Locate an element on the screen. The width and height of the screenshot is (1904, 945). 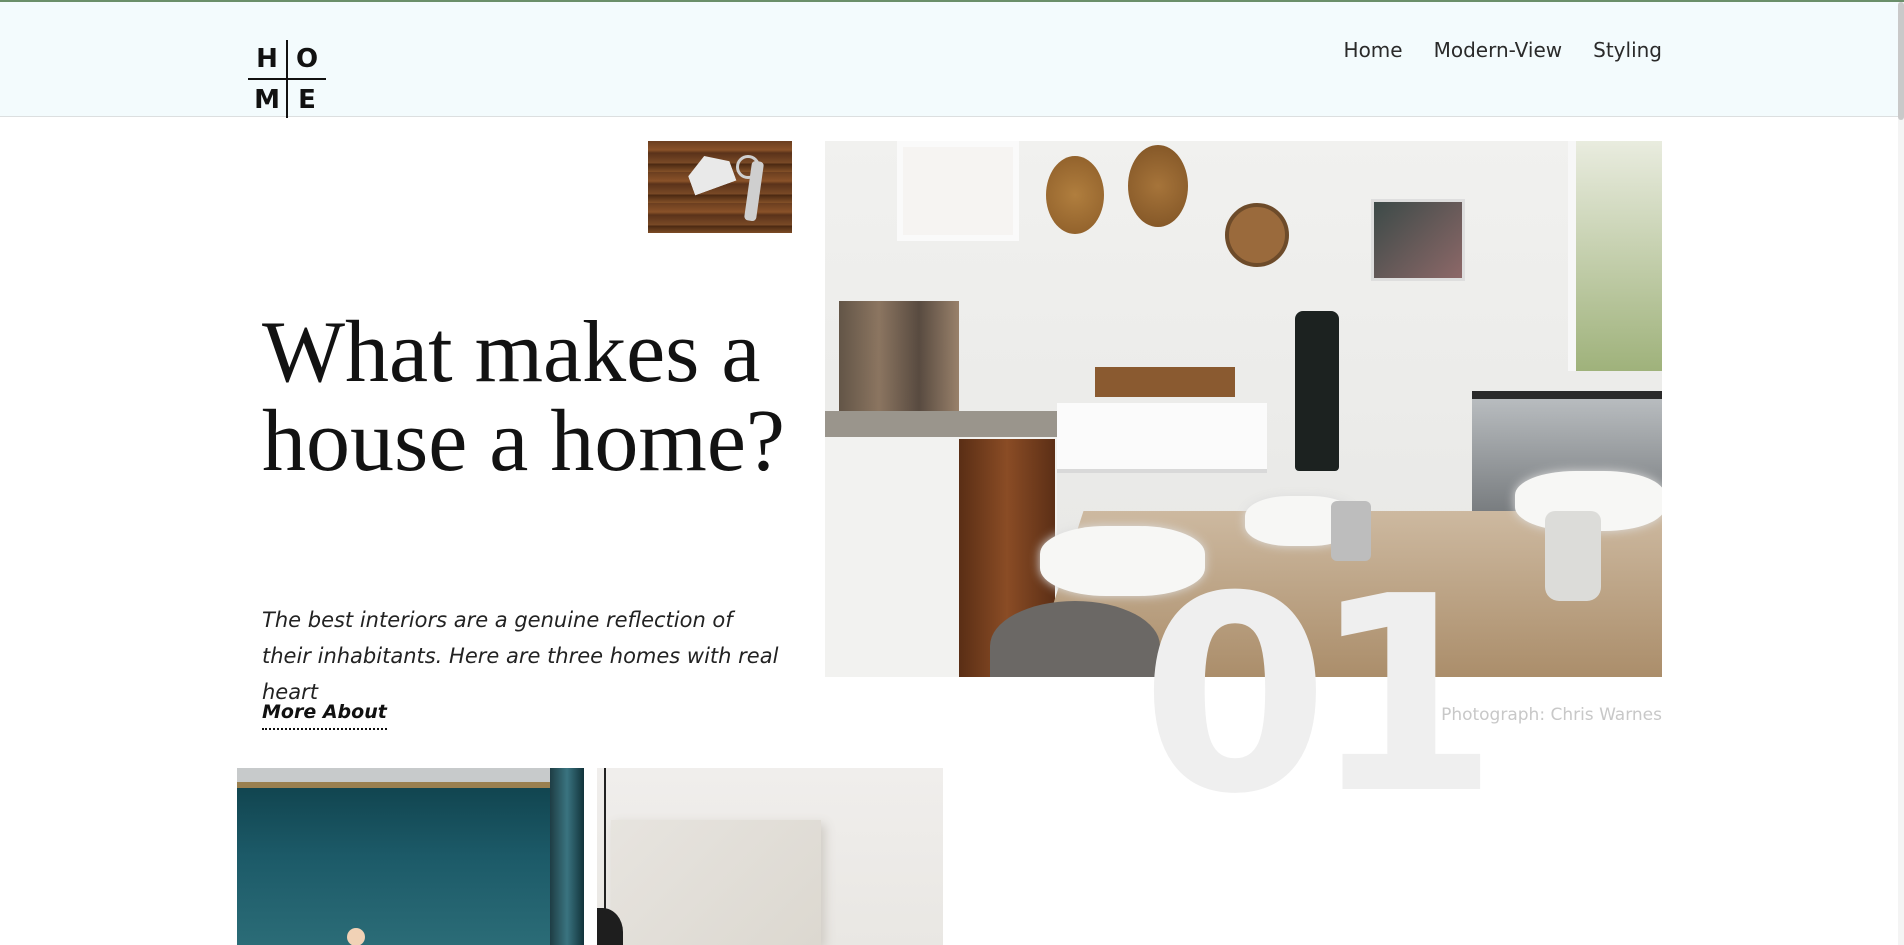
logo-letter: E is located at coordinates (307, 100).